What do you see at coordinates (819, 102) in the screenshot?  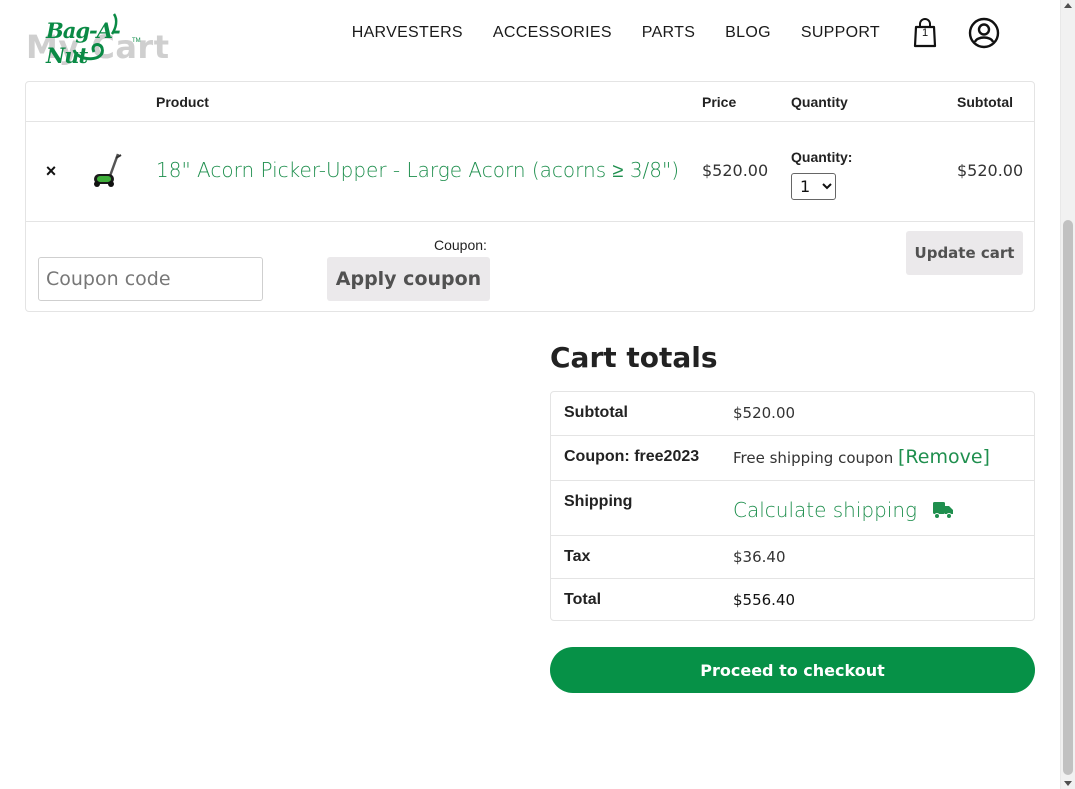 I see `column-header-quantity: Quantity` at bounding box center [819, 102].